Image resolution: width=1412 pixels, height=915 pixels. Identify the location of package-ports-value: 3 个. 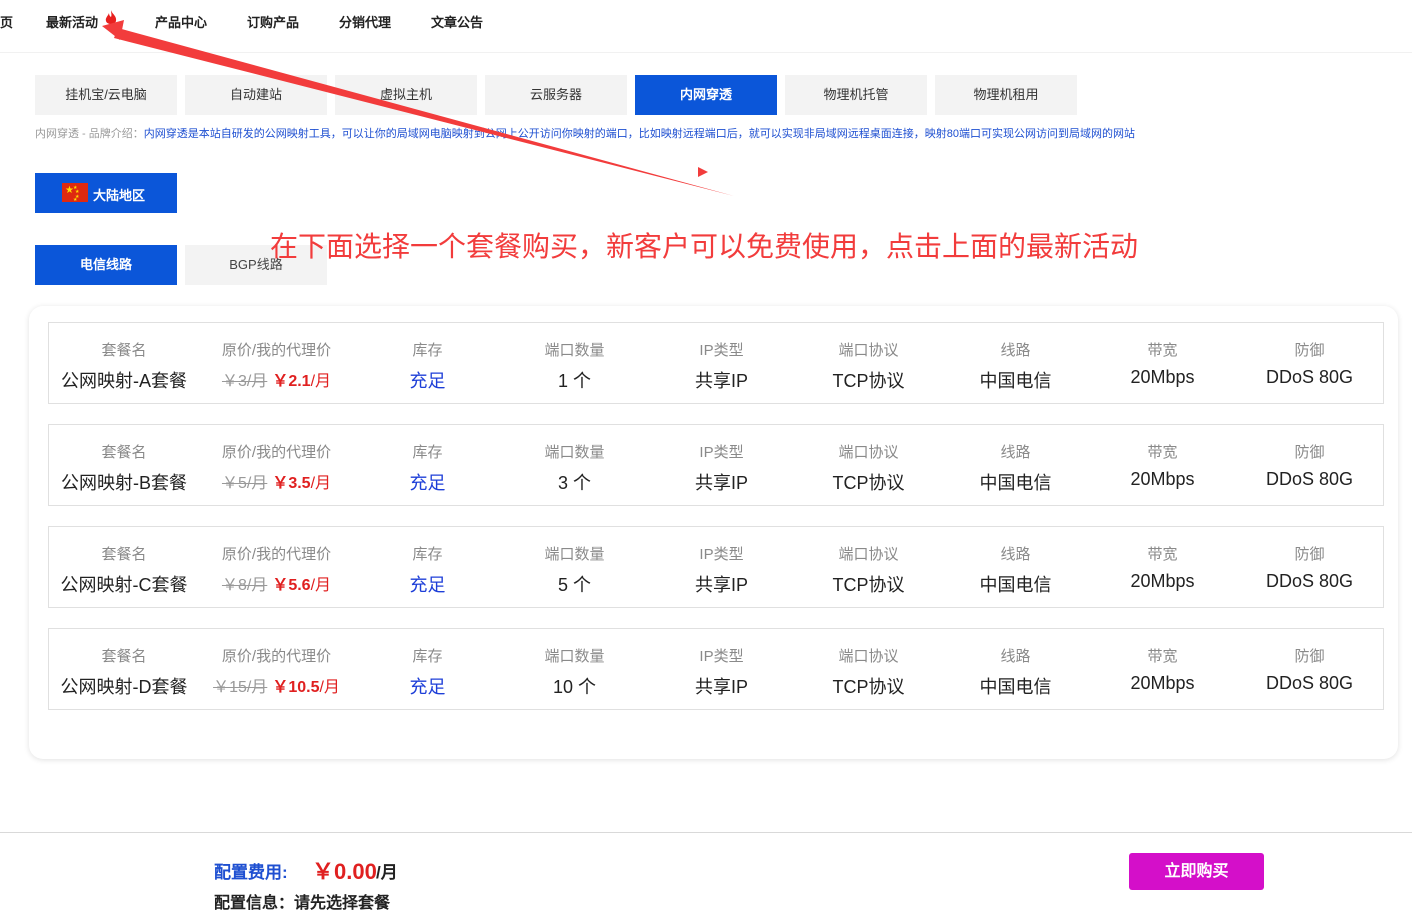
(574, 483).